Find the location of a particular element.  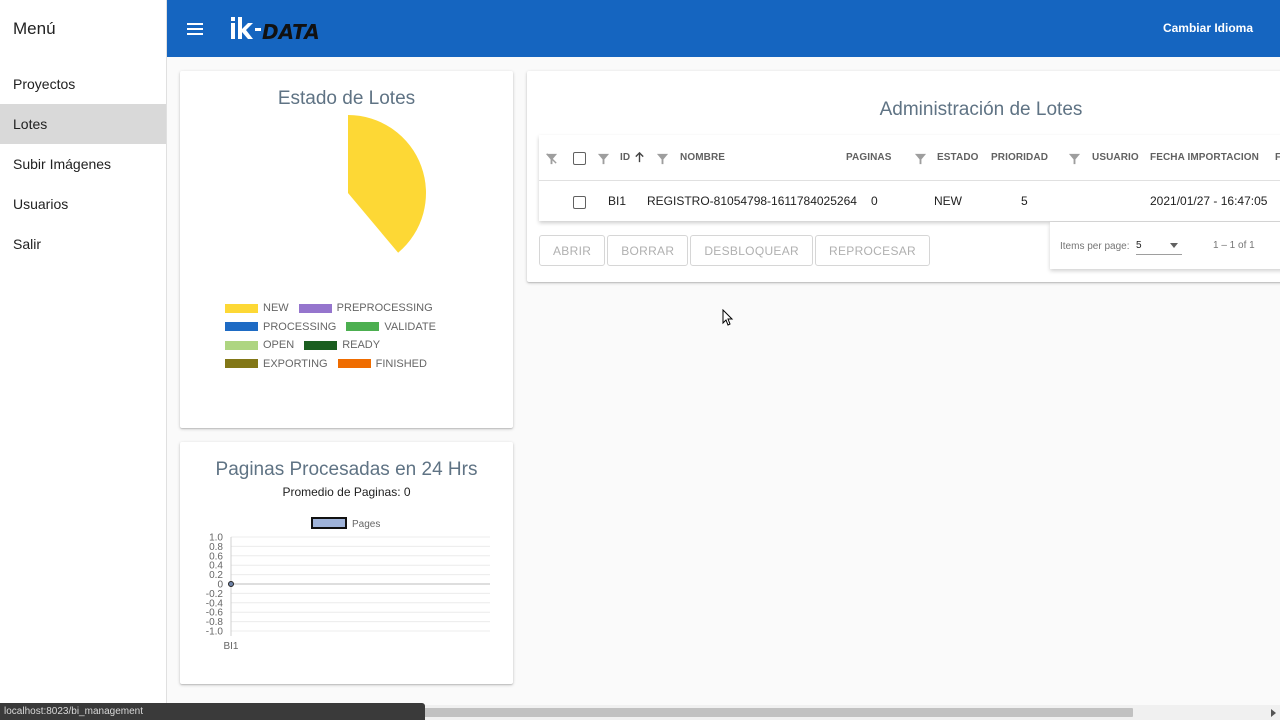

items-per-page-select: 5 is located at coordinates (1159, 245).